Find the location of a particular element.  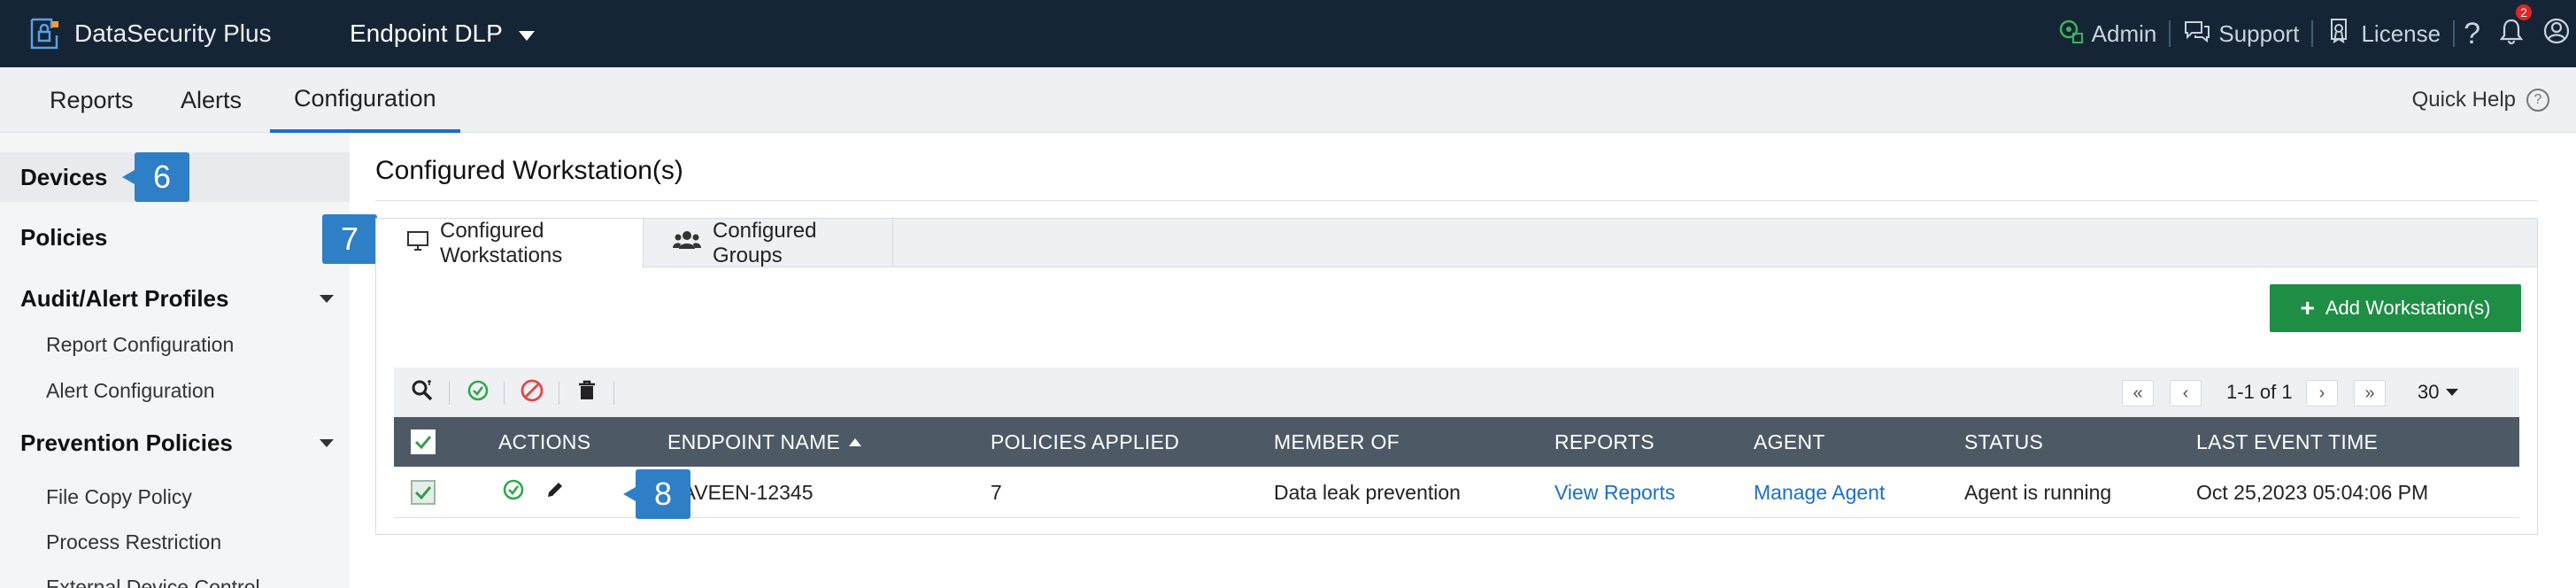

plus-icon: + is located at coordinates (2307, 307).